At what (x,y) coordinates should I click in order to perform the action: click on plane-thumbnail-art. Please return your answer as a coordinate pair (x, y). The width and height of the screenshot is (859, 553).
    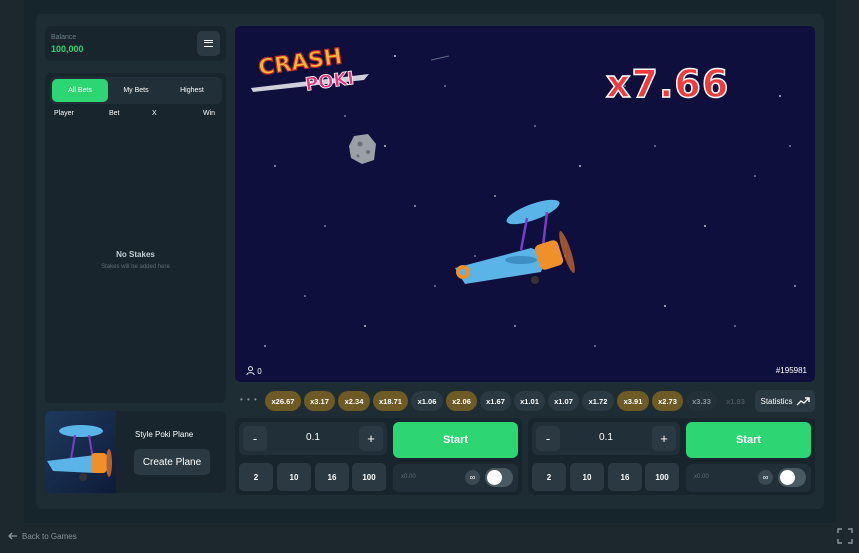
    Looking at the image, I should click on (79, 453).